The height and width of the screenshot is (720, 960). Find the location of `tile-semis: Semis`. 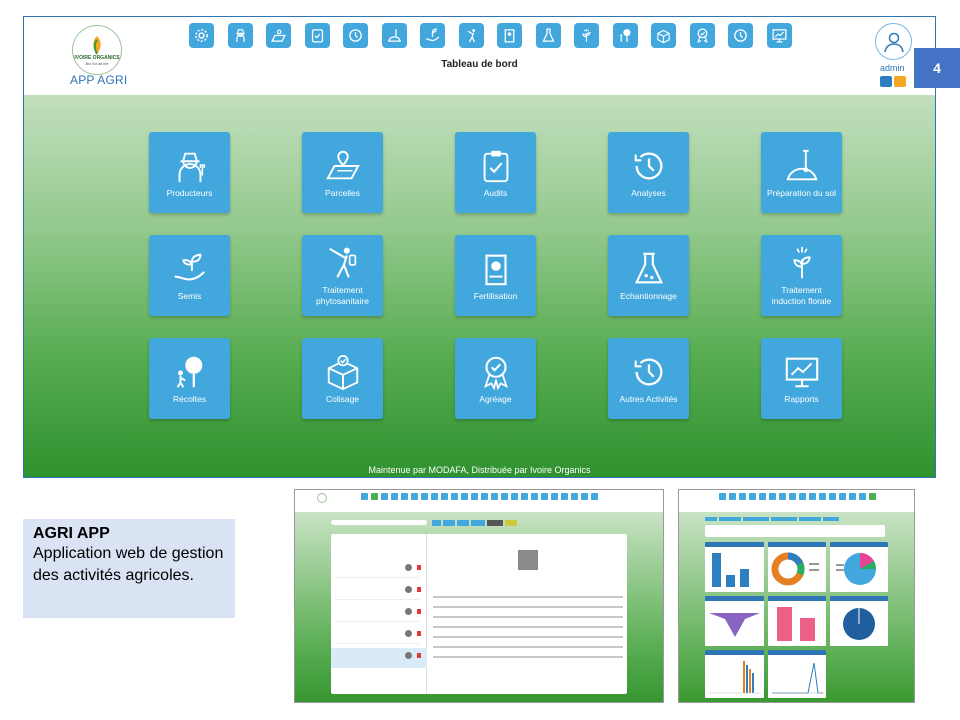

tile-semis: Semis is located at coordinates (189, 275).